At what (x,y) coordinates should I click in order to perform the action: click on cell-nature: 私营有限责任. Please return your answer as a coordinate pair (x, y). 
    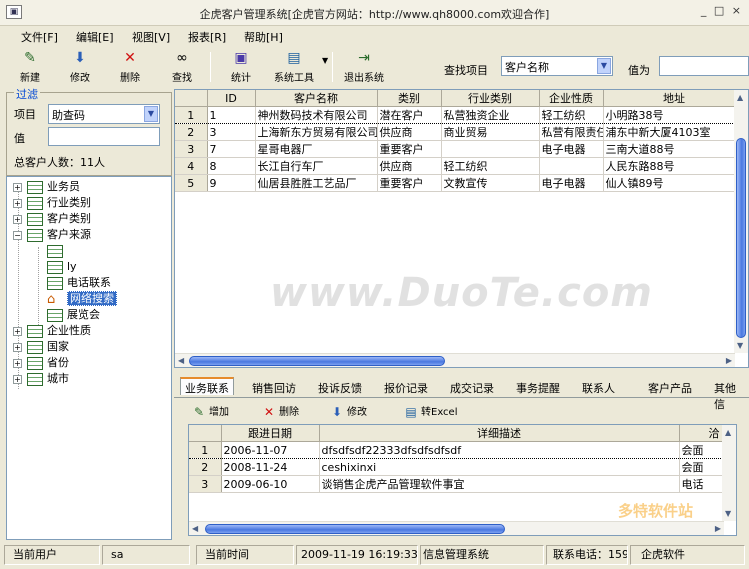
    Looking at the image, I should click on (571, 132).